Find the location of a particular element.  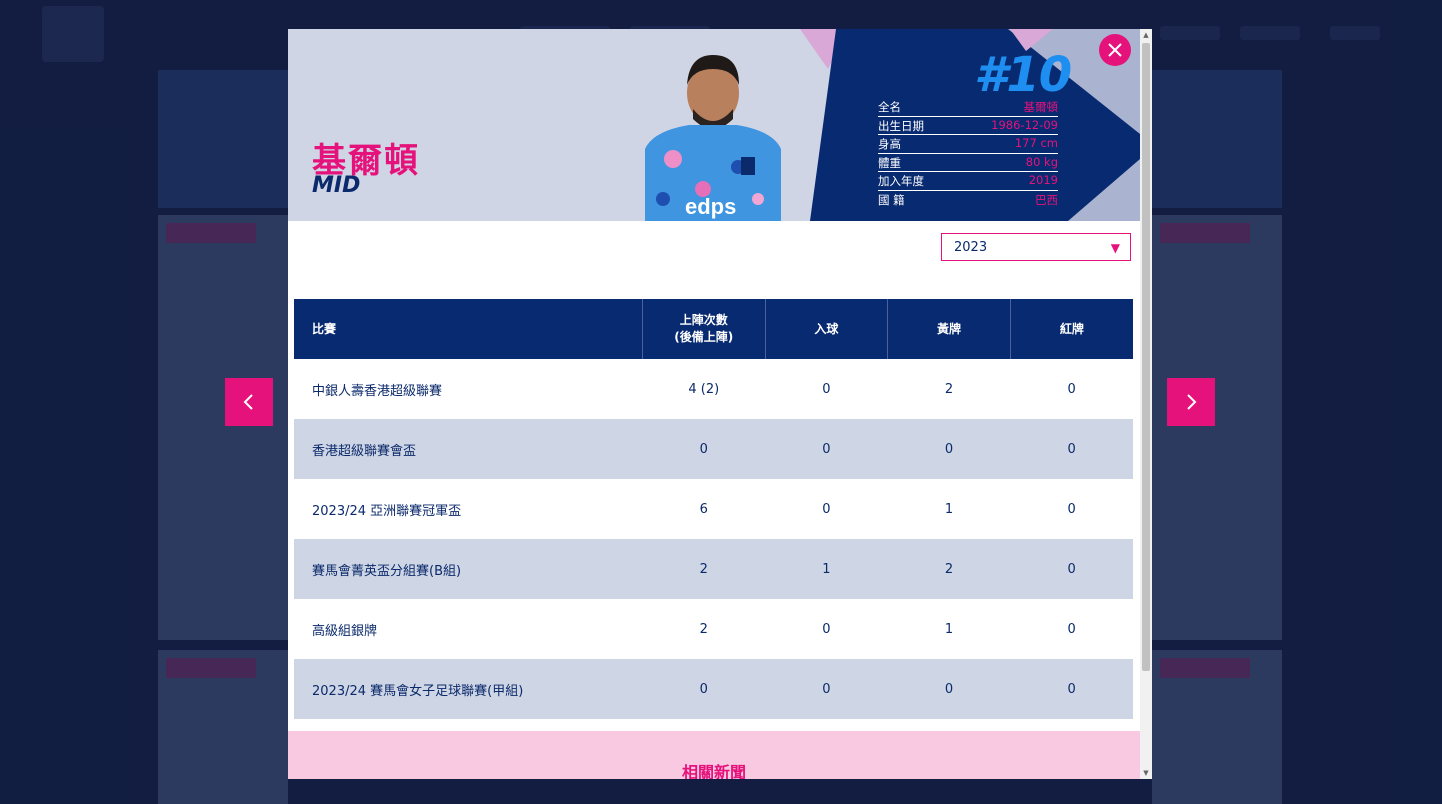

header-goals: 入球 is located at coordinates (826, 329).